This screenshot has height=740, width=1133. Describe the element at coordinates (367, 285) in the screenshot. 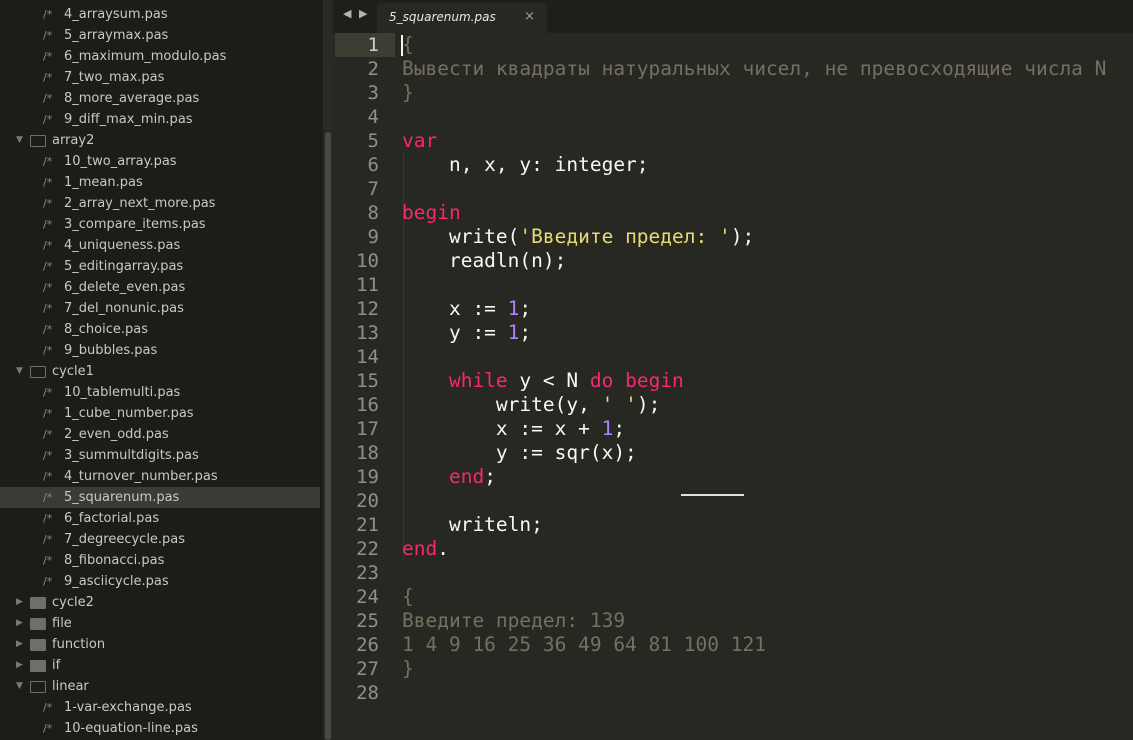

I see `line-number: 11` at that location.